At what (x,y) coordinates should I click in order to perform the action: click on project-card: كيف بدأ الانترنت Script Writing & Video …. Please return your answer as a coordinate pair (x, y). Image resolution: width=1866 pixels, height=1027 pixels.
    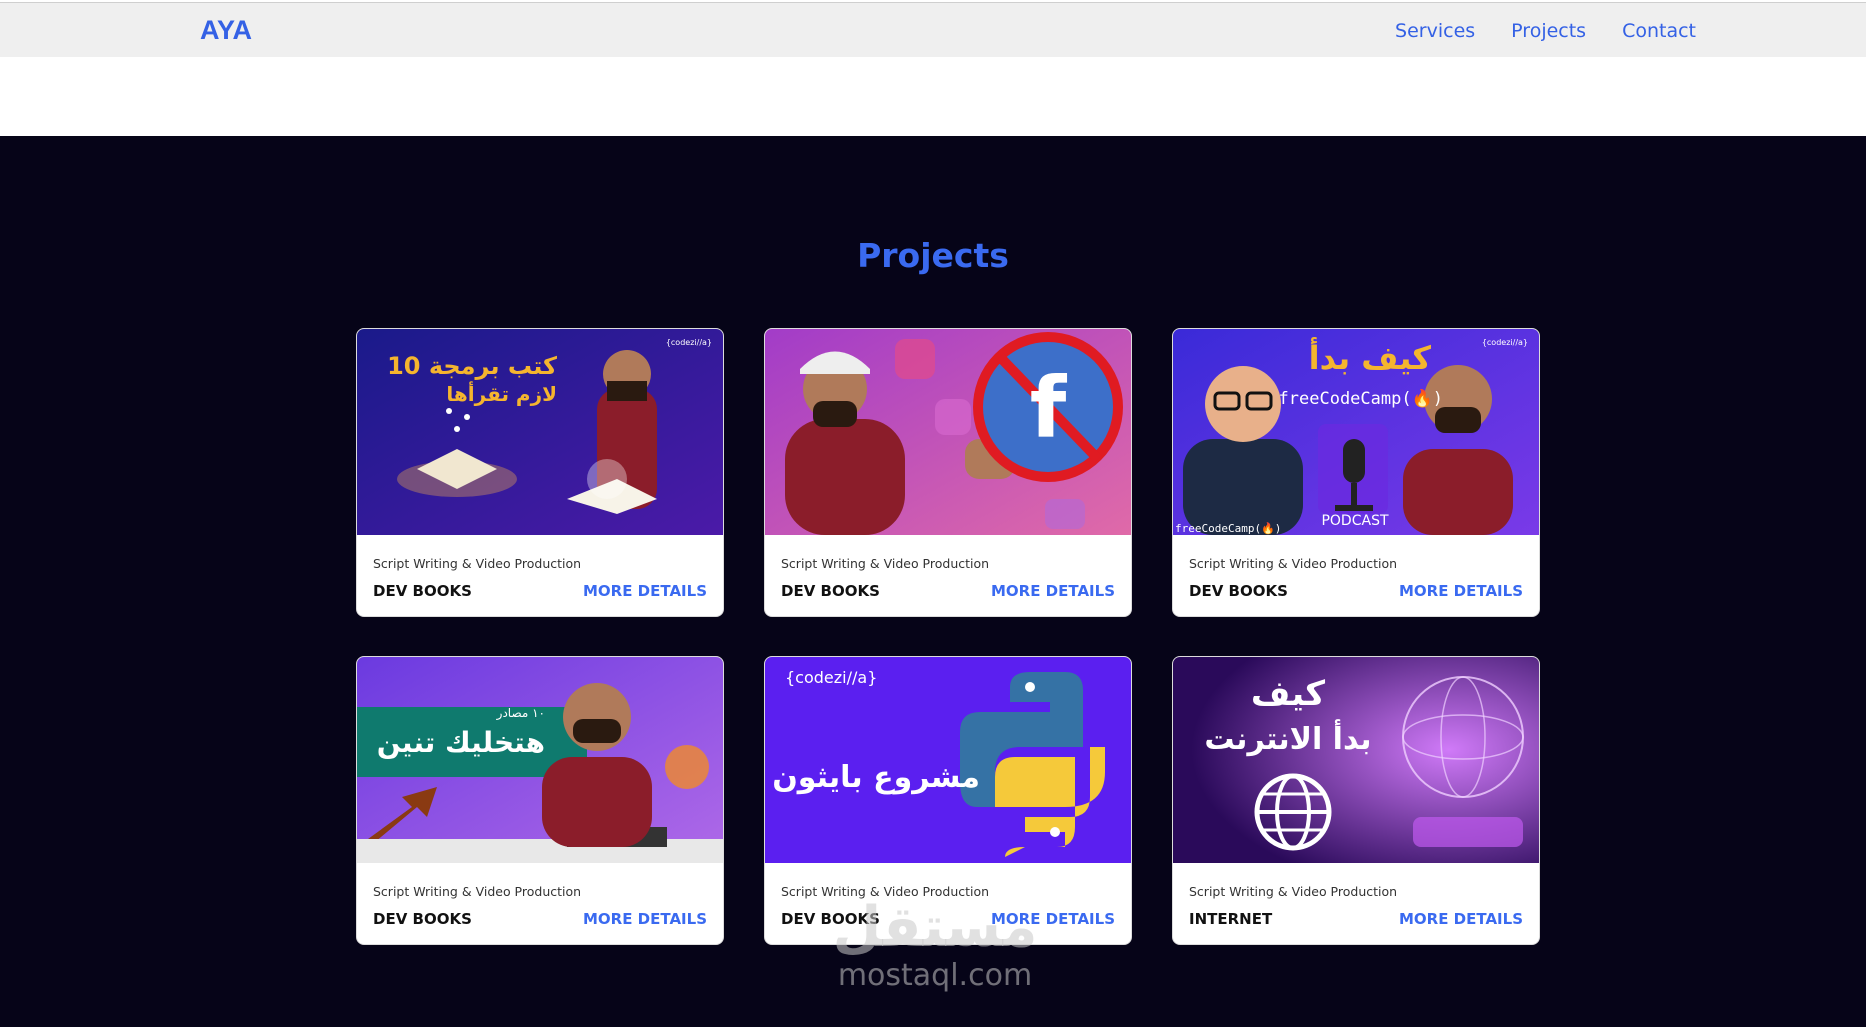
    Looking at the image, I should click on (1356, 800).